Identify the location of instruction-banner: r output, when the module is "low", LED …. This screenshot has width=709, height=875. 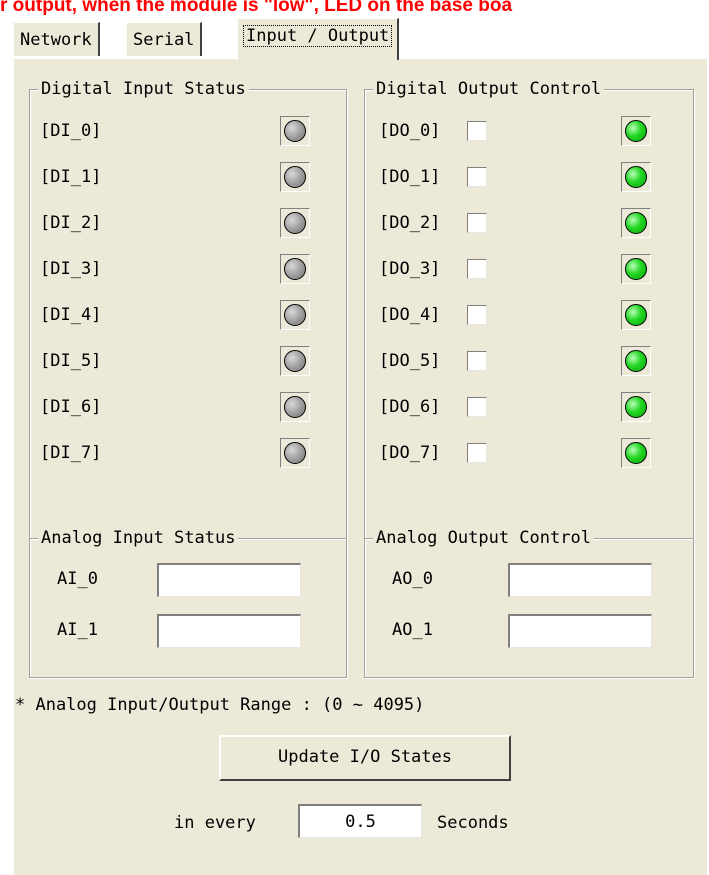
(256, 8).